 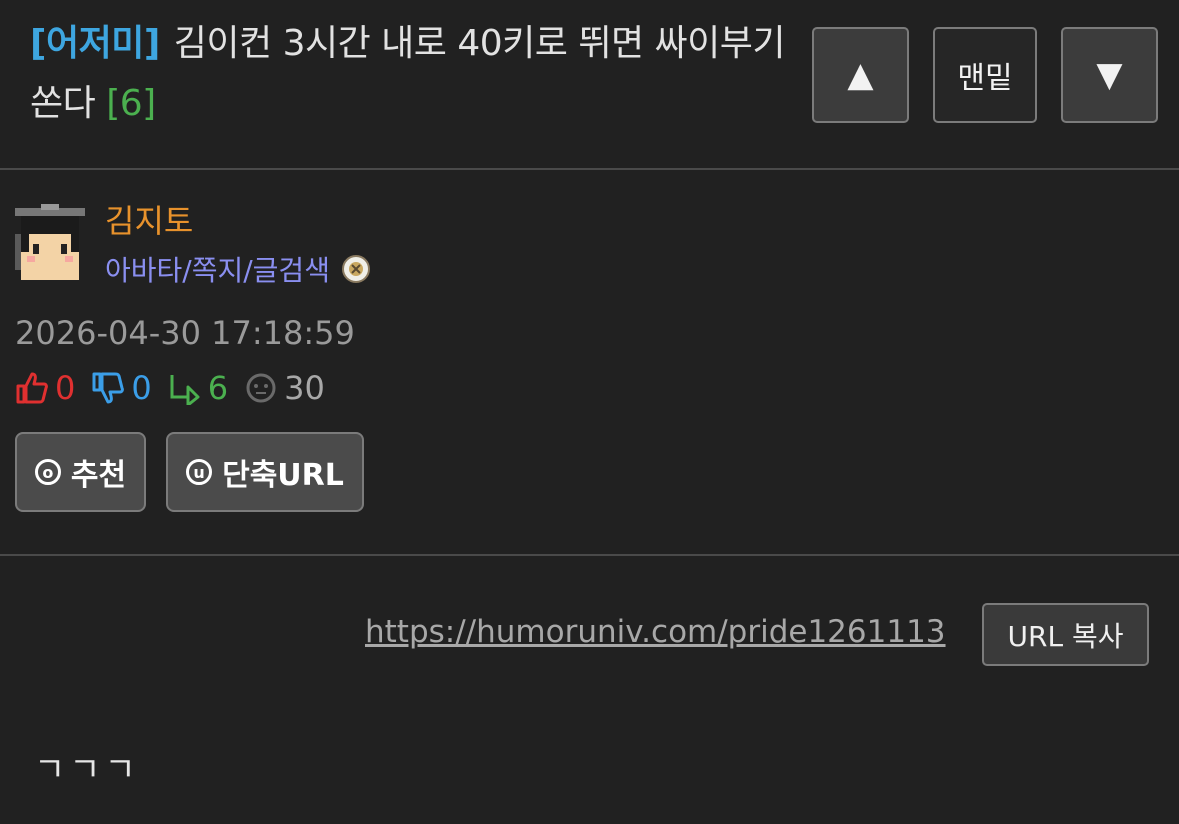 I want to click on copy-url-button: URL 복사, so click(x=1065, y=634).